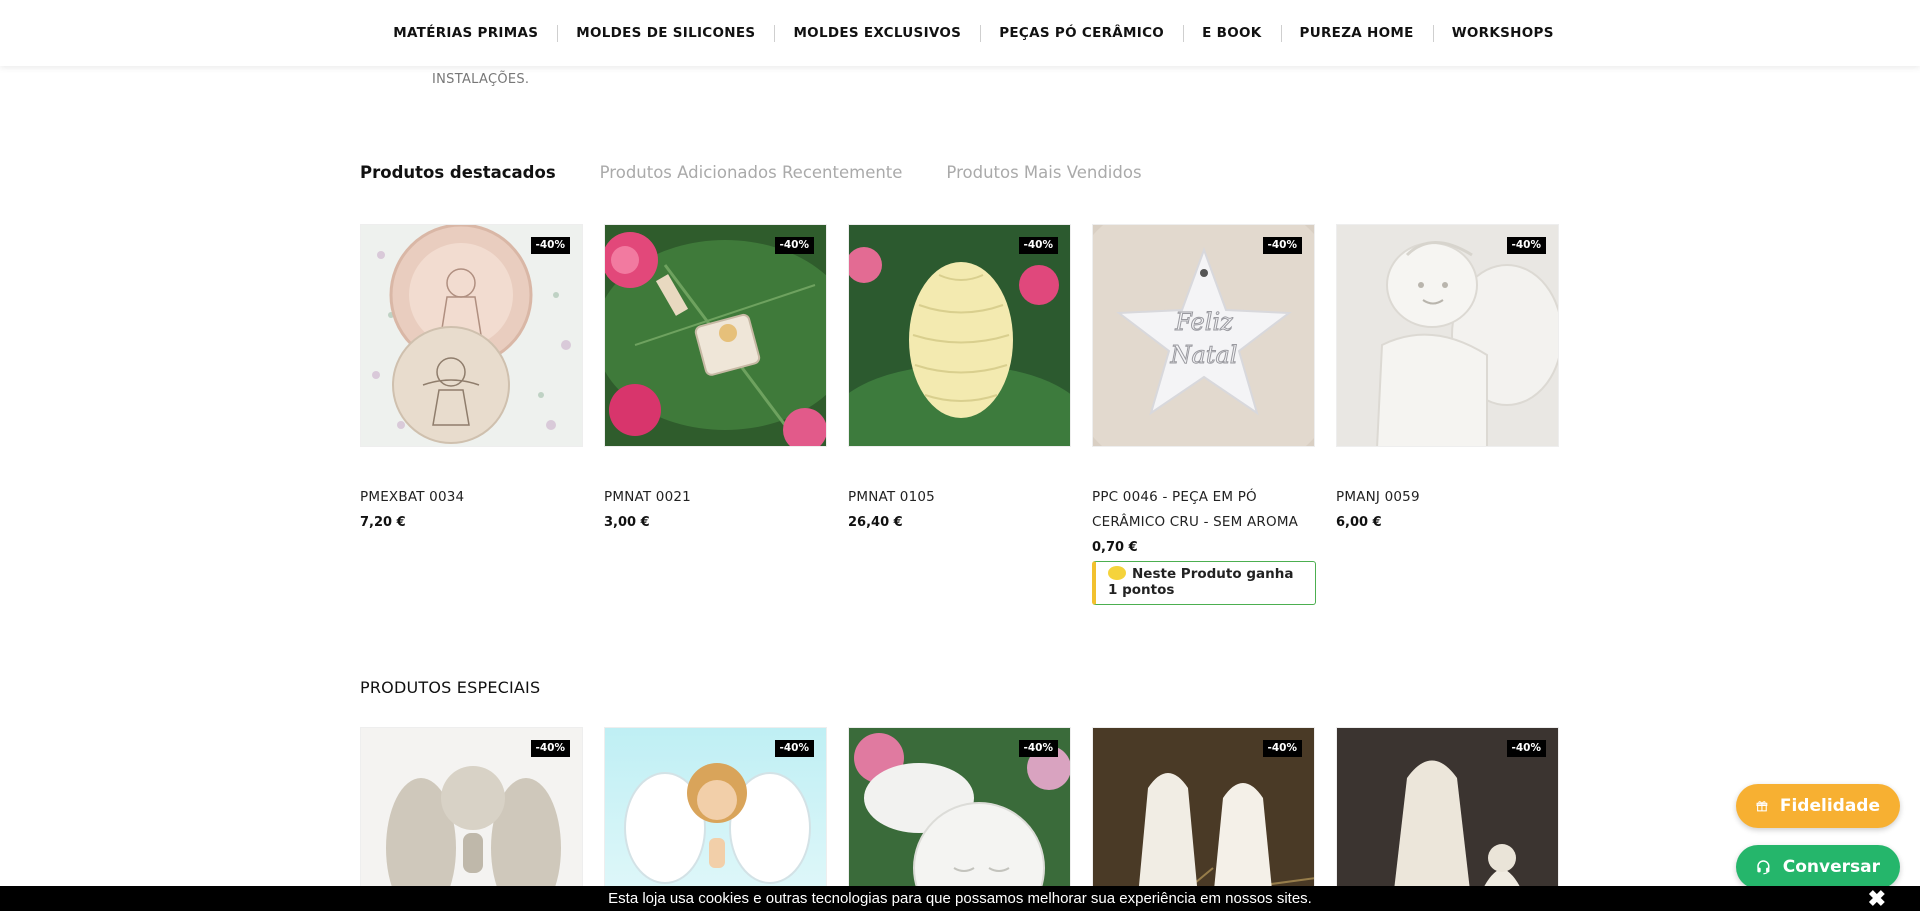 This screenshot has height=911, width=1920. I want to click on svg-text: Natal, so click(1204, 355).